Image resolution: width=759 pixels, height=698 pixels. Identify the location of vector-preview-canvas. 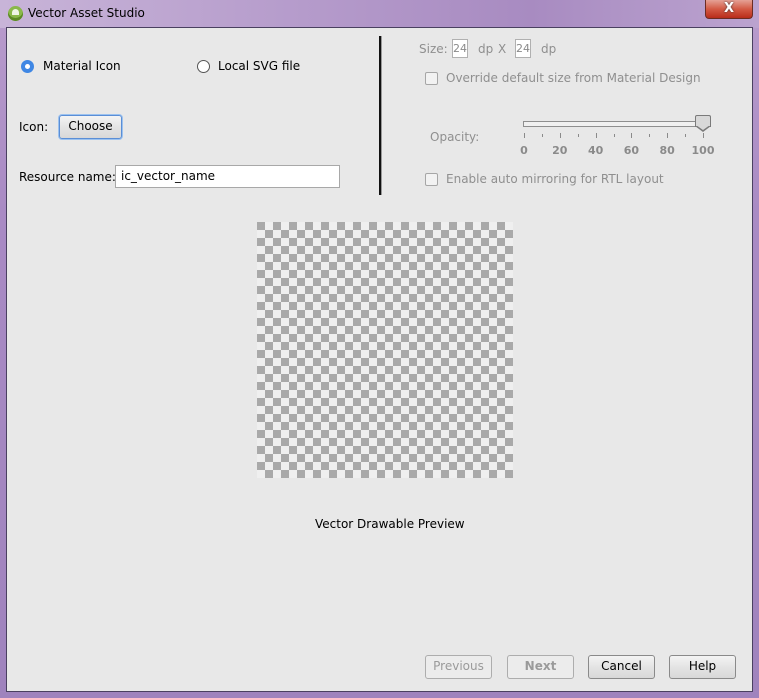
(385, 350).